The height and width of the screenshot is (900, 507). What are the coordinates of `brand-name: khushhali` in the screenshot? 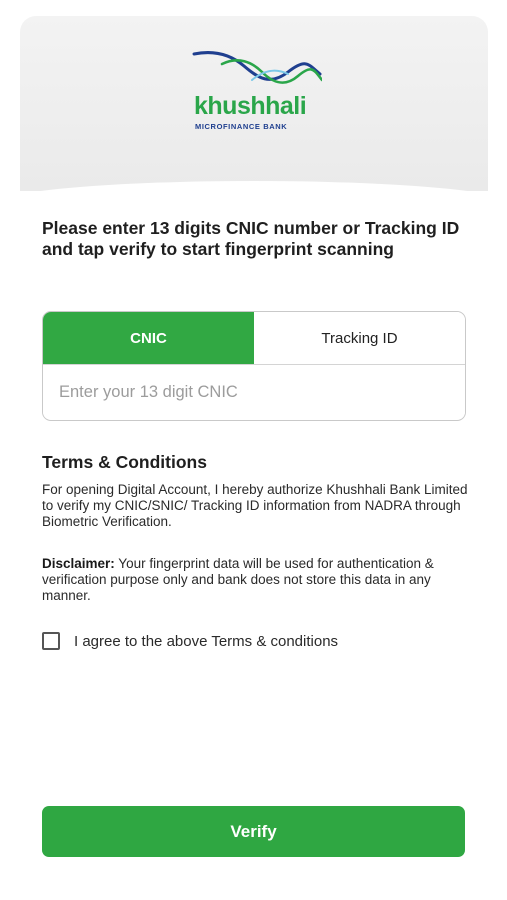 It's located at (250, 106).